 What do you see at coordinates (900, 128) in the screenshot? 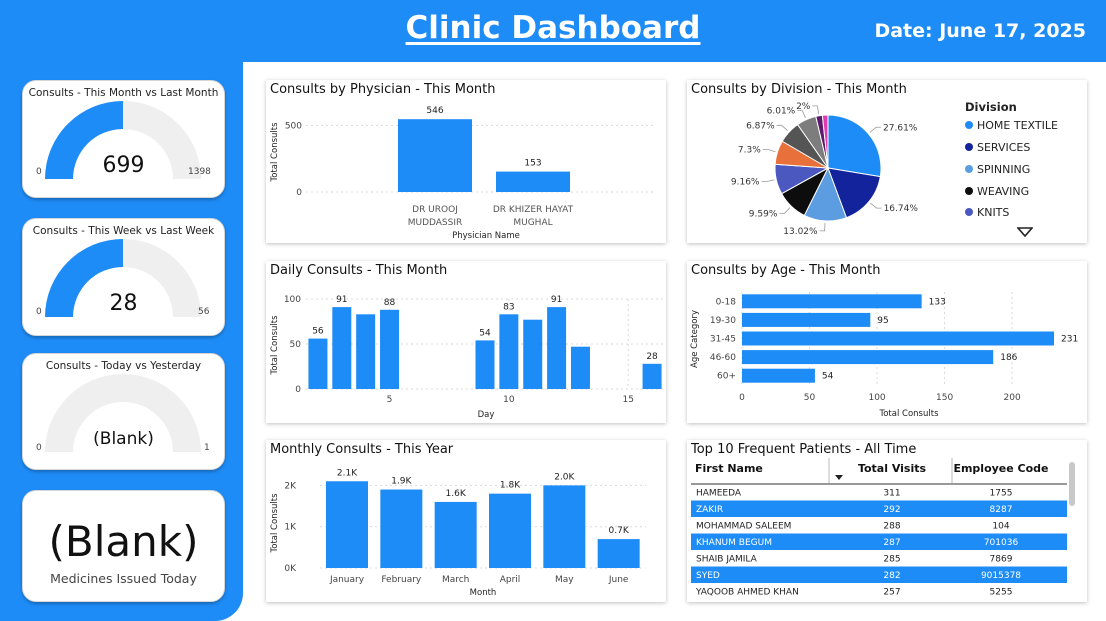
I see `slice-label: 27.61%` at bounding box center [900, 128].